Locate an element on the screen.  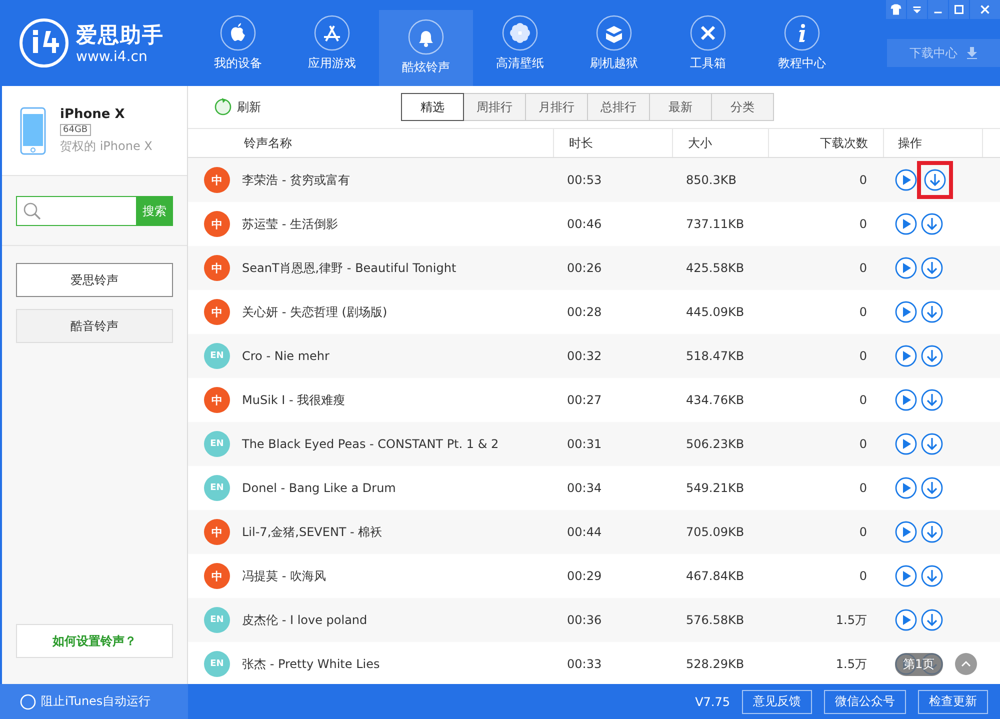
search-icon is located at coordinates (32, 211).